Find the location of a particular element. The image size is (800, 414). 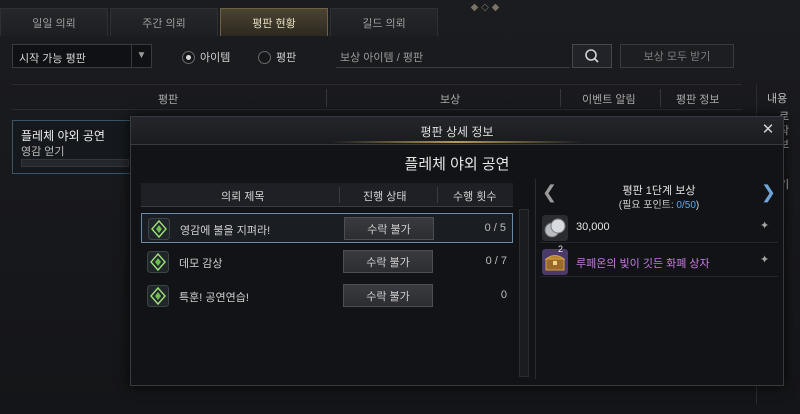

reward-item: 2 루페온의 빛이 깃든 화폐 상자 ✦ is located at coordinates (659, 260).